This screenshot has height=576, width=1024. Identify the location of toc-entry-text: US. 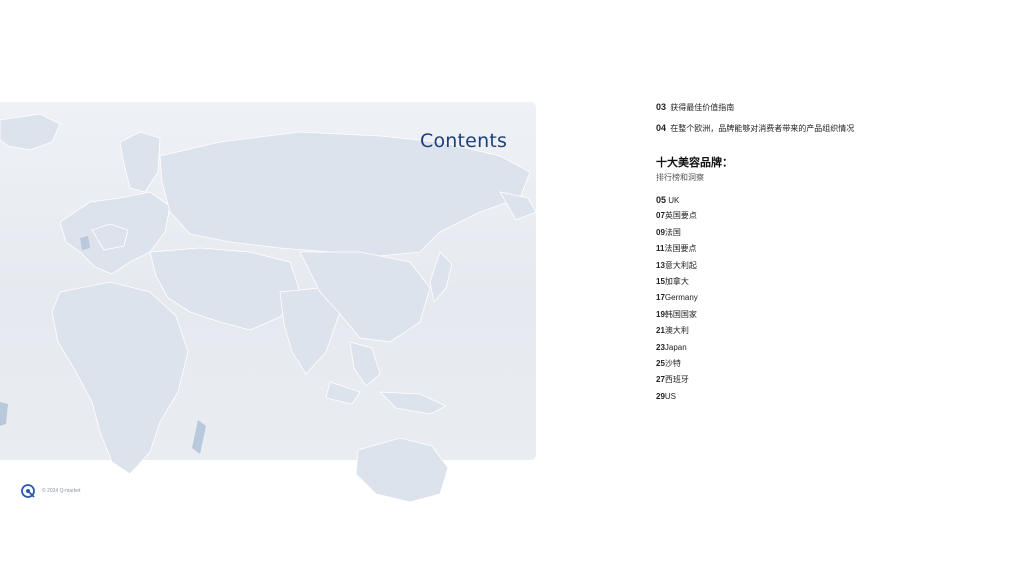
(670, 396).